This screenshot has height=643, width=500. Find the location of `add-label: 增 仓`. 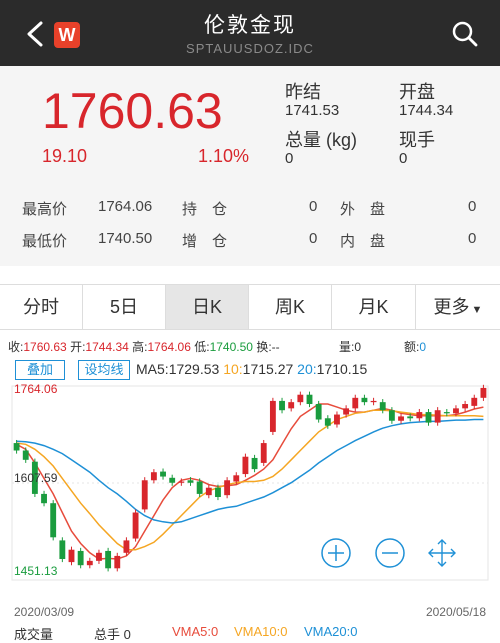

add-label: 增 仓 is located at coordinates (205, 241).